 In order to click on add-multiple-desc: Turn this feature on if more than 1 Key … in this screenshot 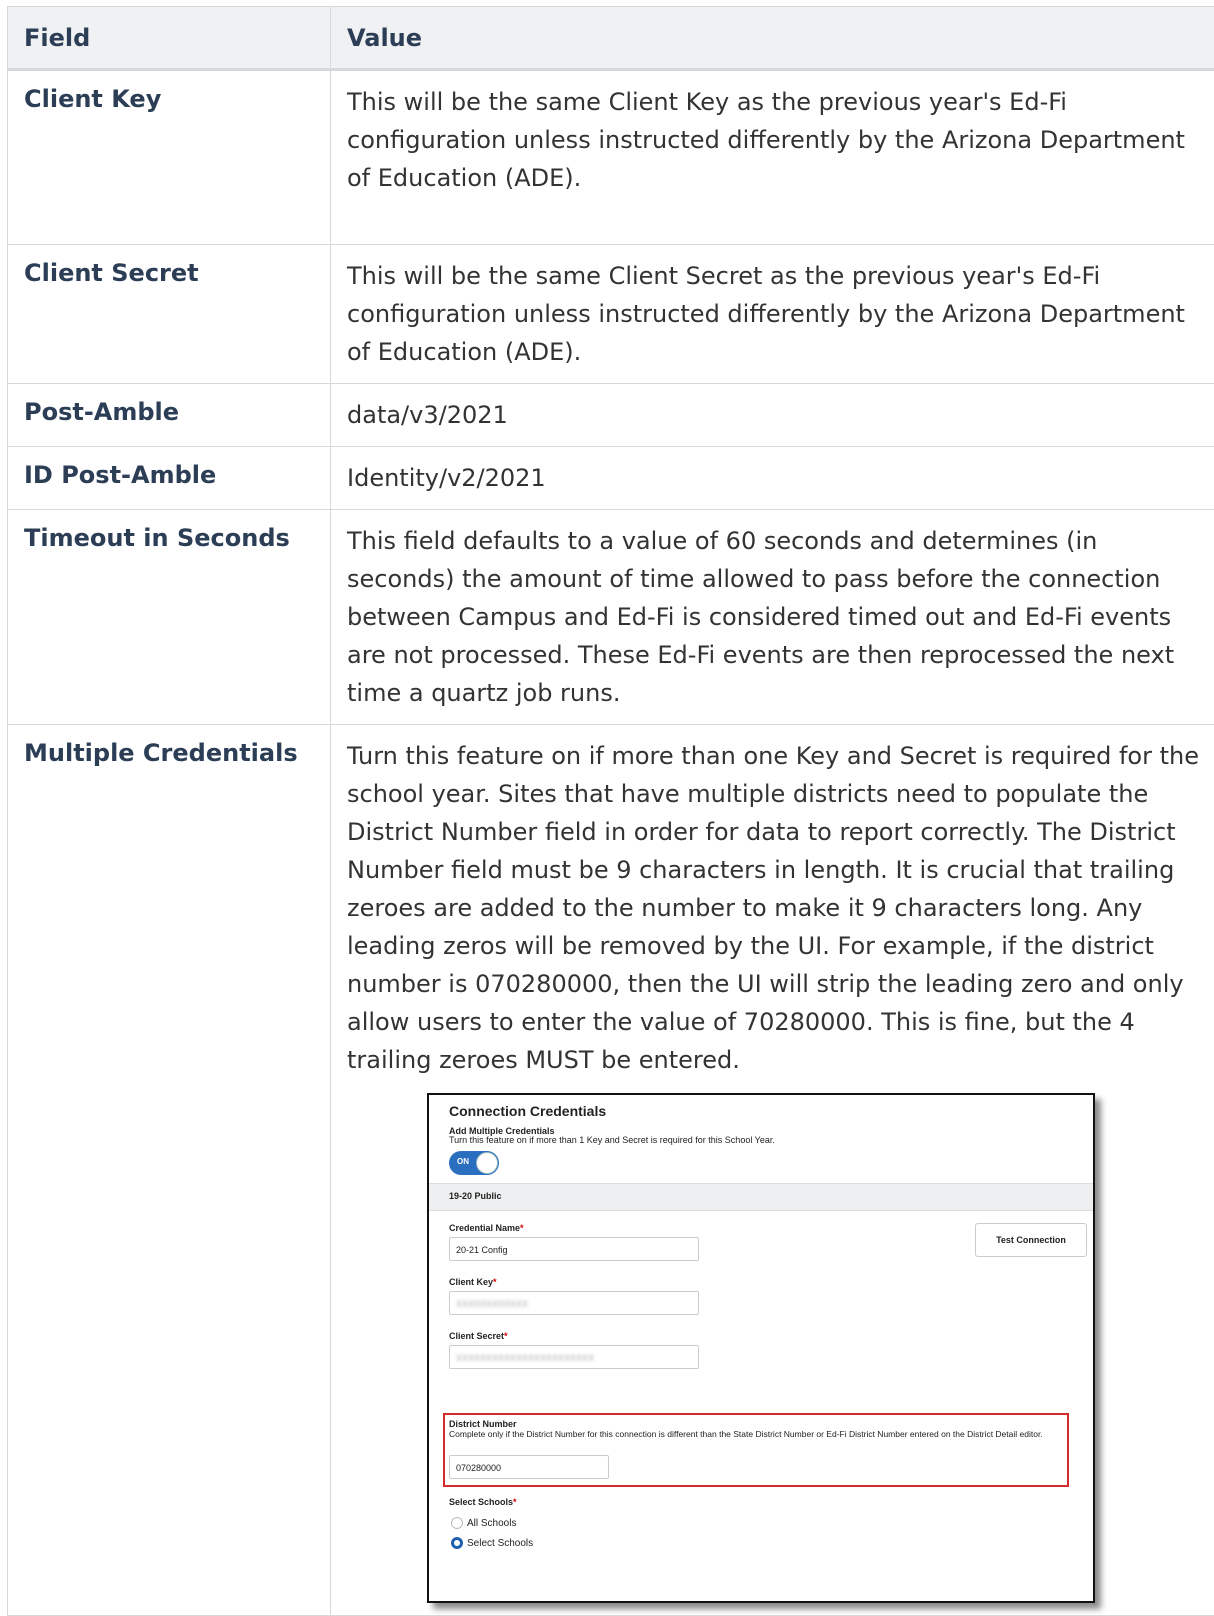, I will do `click(612, 1140)`.